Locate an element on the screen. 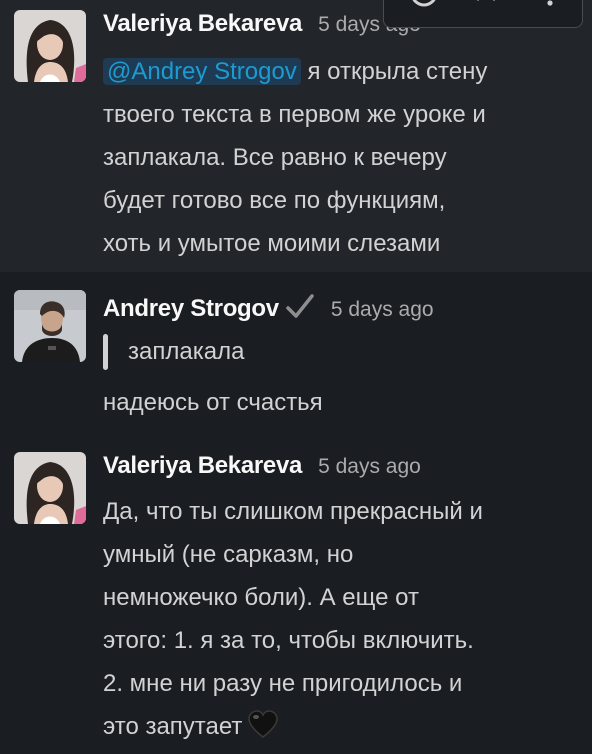  user-mention: @Andrey Strogov is located at coordinates (202, 71).